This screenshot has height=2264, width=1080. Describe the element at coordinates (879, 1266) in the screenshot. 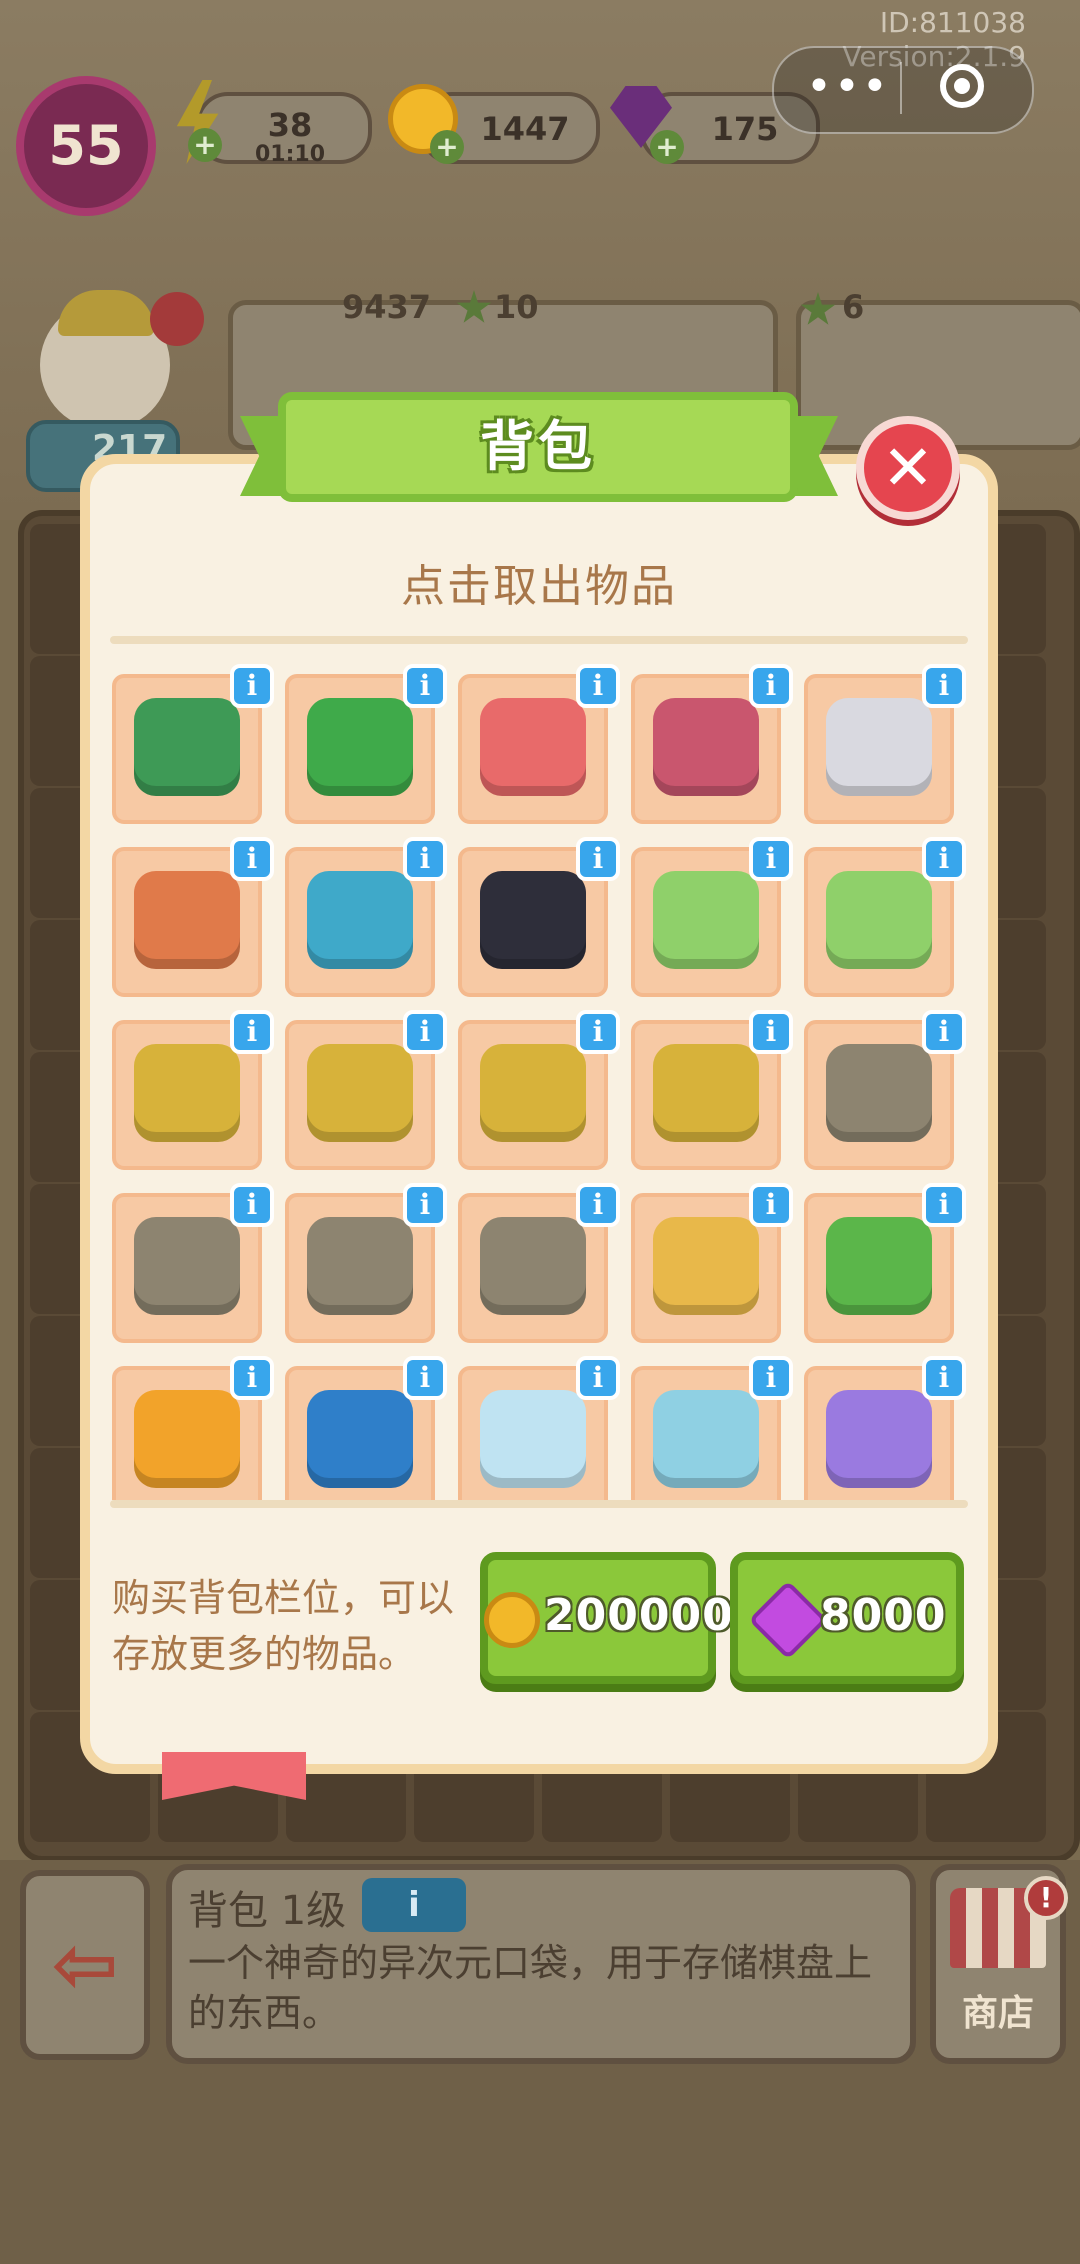

I see `pot-plant-icon` at that location.